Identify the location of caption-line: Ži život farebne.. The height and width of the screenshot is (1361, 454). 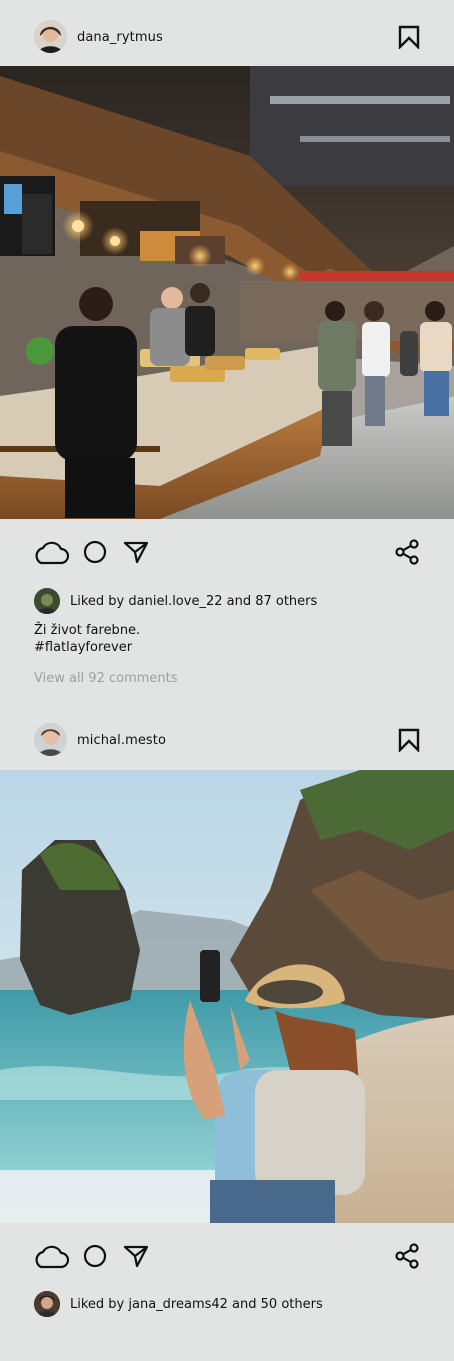
(87, 630).